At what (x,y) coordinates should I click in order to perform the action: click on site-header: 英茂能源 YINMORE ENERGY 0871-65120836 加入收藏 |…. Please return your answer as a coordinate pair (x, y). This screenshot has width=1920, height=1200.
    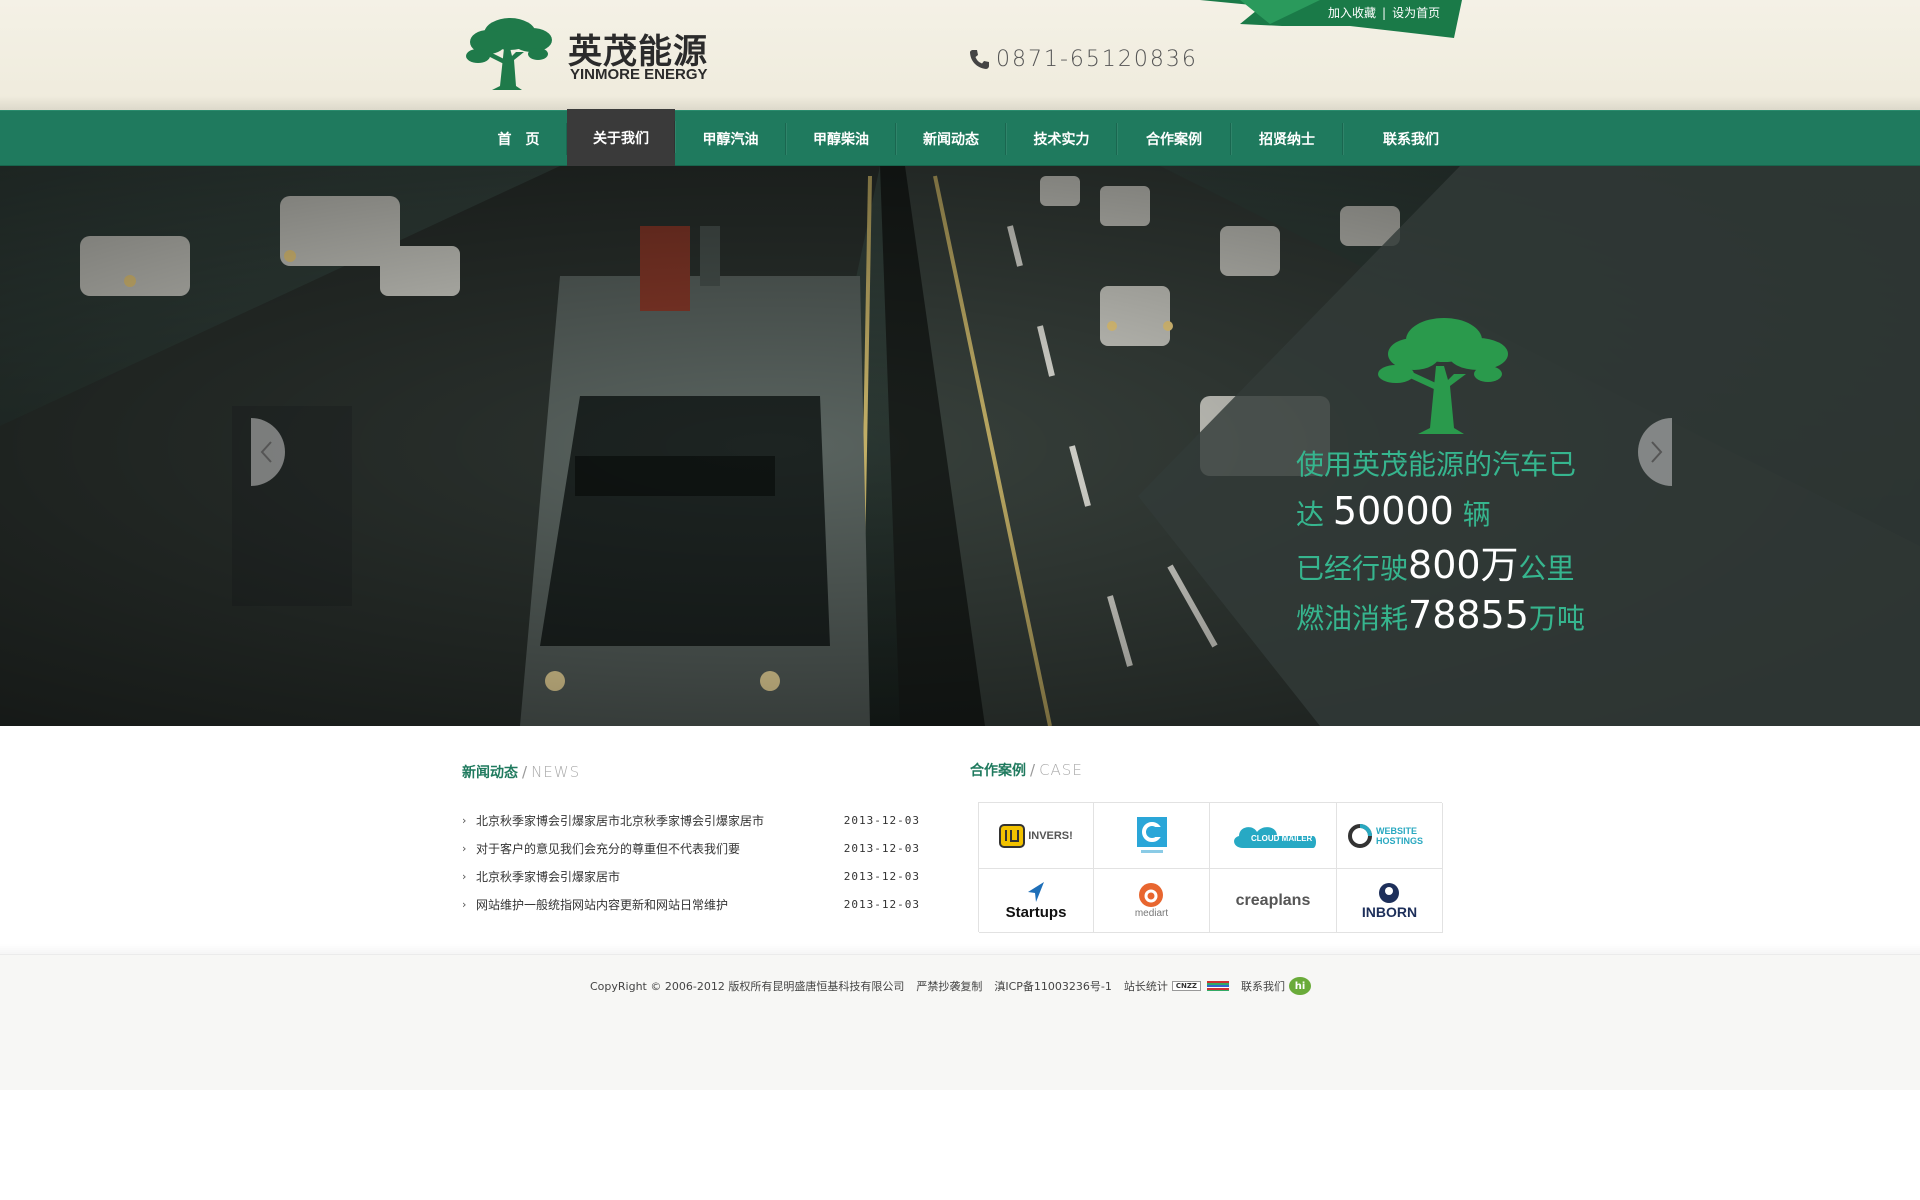
    Looking at the image, I should click on (960, 55).